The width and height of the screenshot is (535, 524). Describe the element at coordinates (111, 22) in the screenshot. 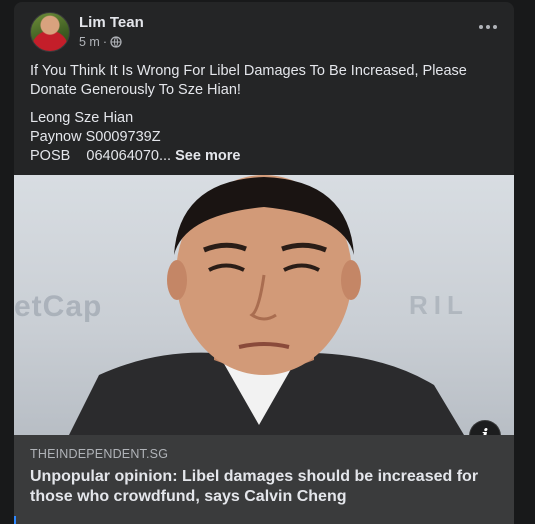

I see `author-name: Lim Tean` at that location.